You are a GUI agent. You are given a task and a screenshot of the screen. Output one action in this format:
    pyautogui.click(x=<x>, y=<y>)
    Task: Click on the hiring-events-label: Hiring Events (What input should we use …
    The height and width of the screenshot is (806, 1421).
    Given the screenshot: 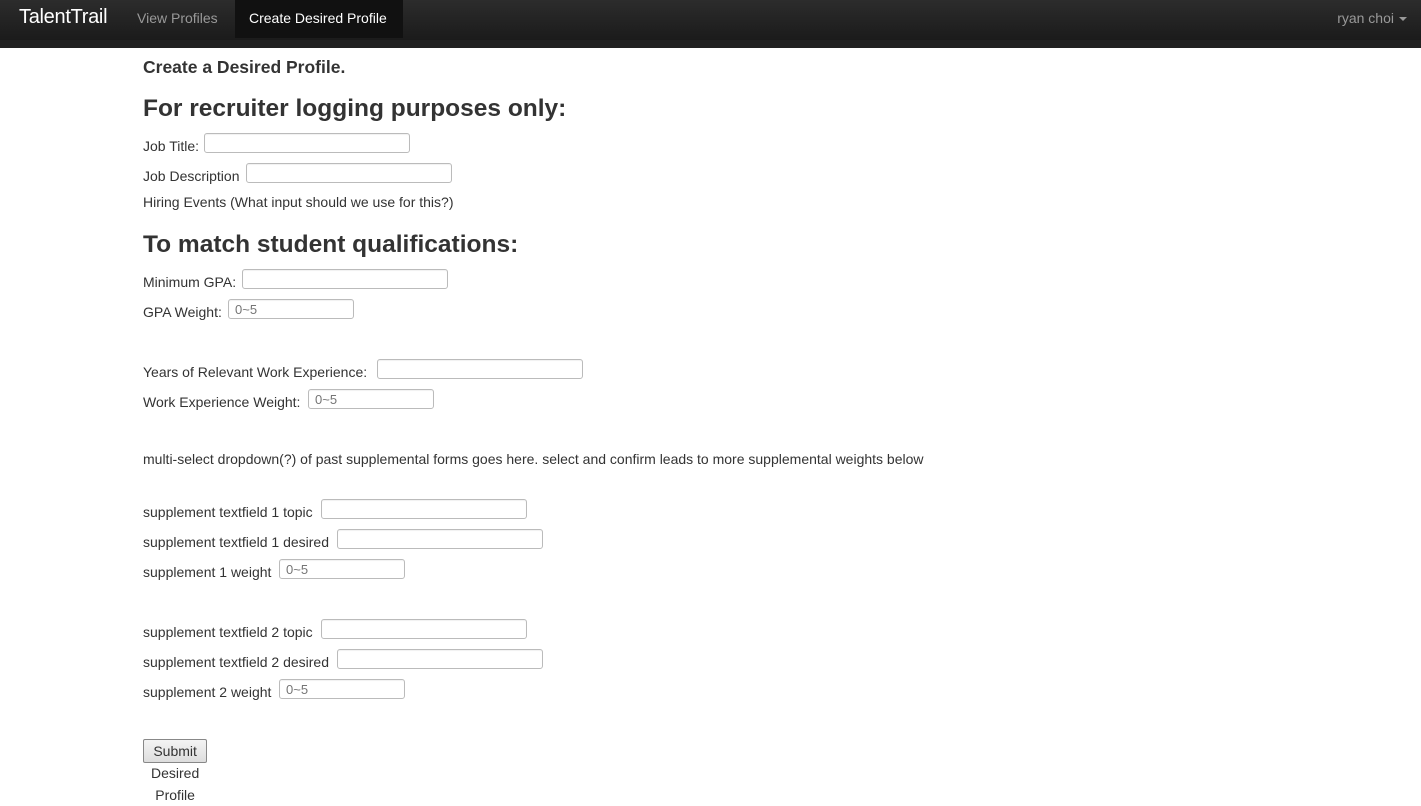 What is the action you would take?
    pyautogui.click(x=298, y=202)
    